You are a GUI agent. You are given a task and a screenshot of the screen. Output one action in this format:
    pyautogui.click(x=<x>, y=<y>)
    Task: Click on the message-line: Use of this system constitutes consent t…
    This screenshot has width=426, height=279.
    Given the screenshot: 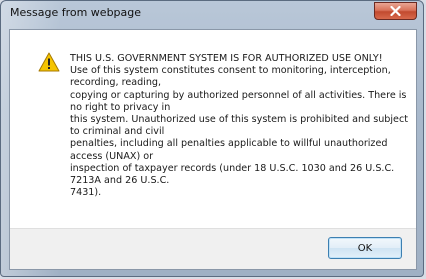 What is the action you would take?
    pyautogui.click(x=230, y=71)
    